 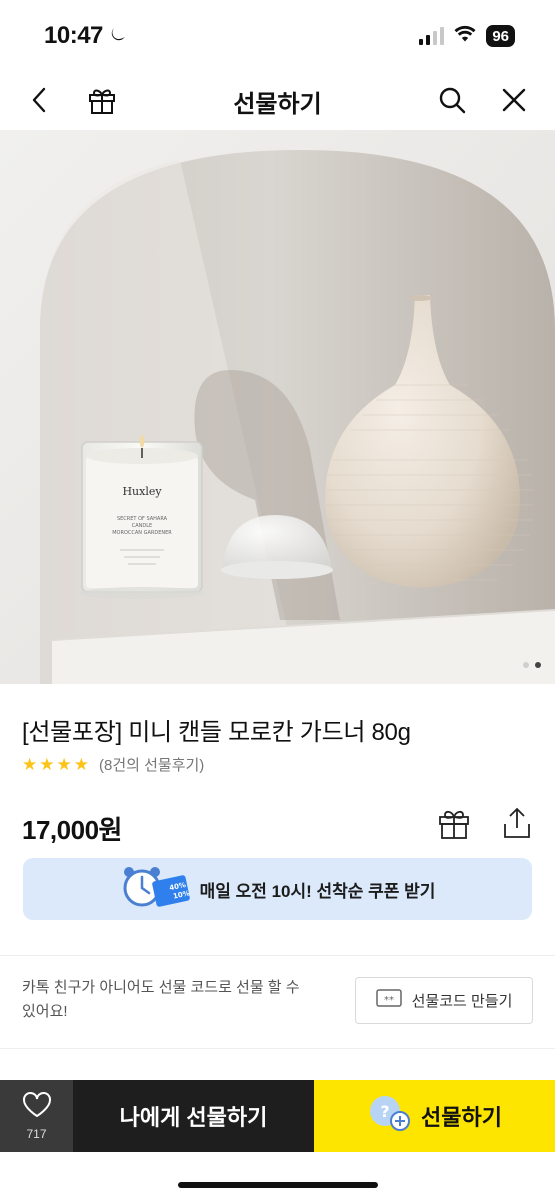 I want to click on gift-to-me-button: 나에게 선물하기, so click(x=193, y=1116).